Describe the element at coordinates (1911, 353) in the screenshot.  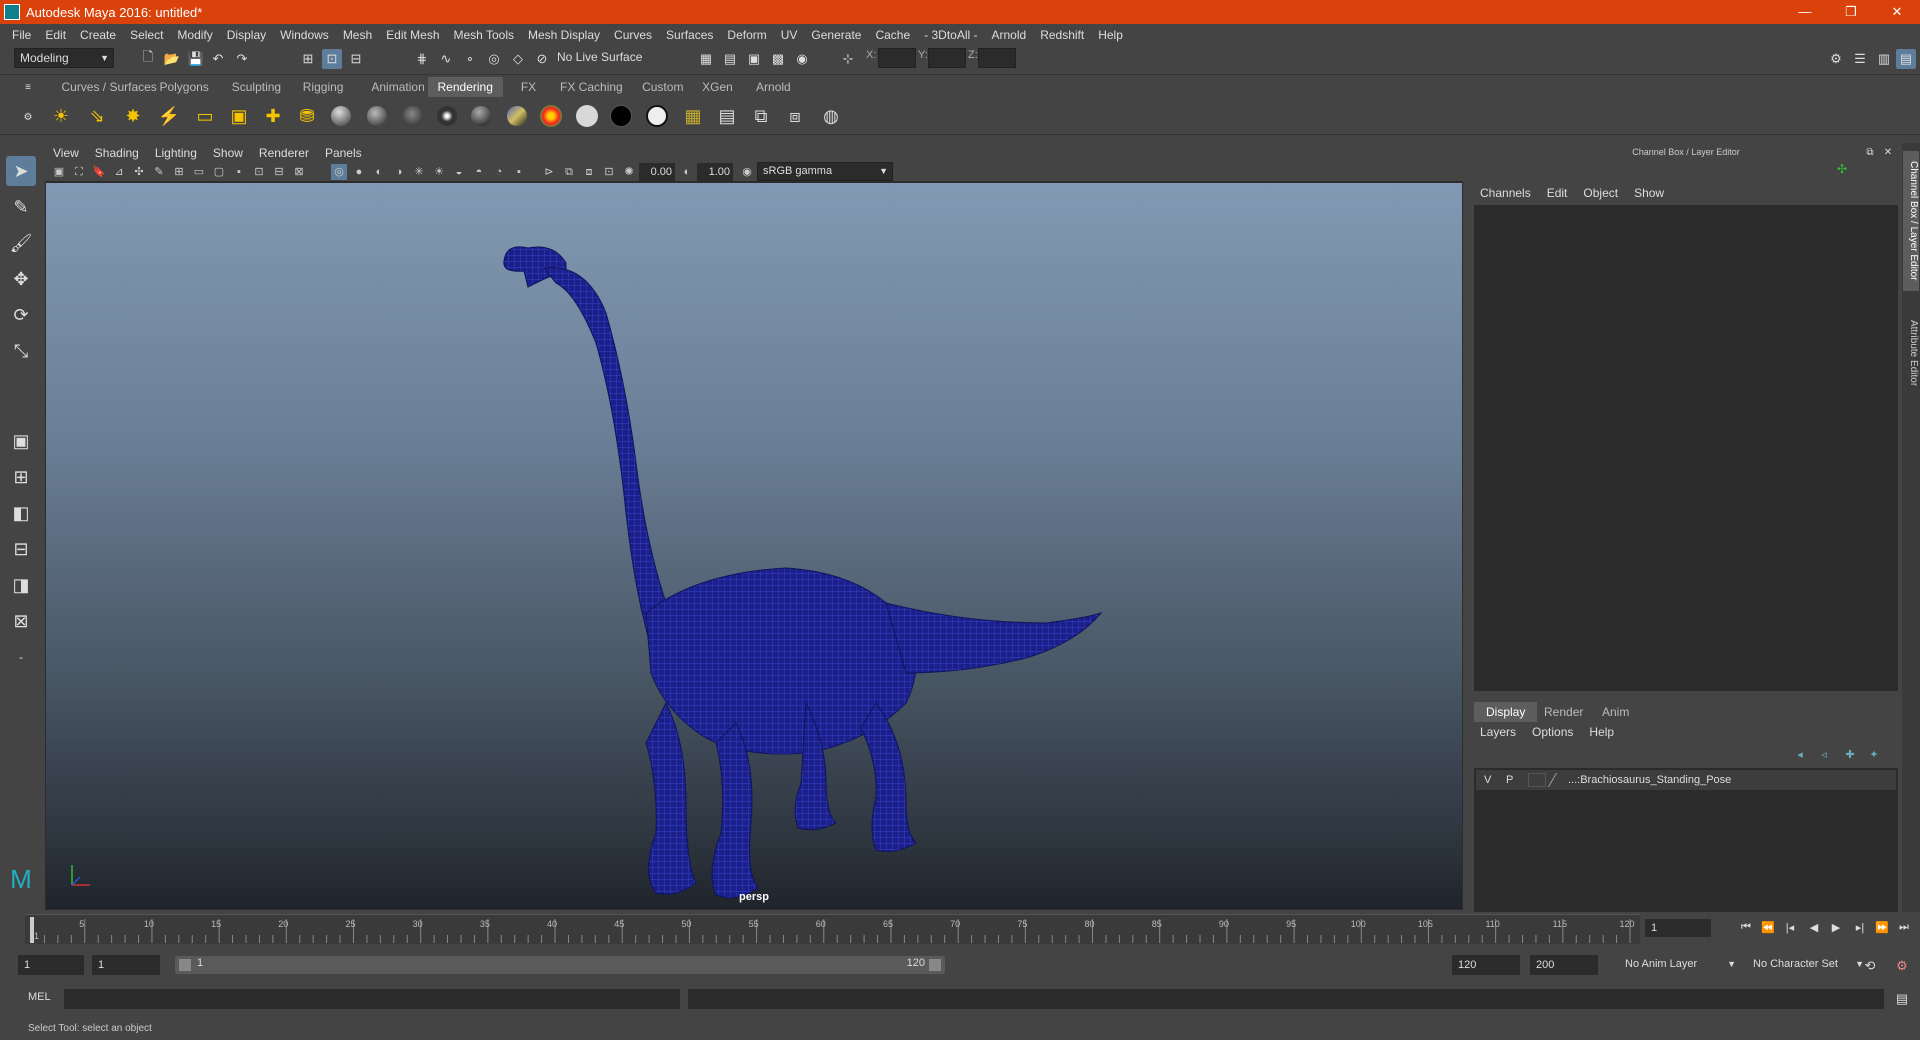
I see `attribute-editor-side-tab: Attribute Editor` at that location.